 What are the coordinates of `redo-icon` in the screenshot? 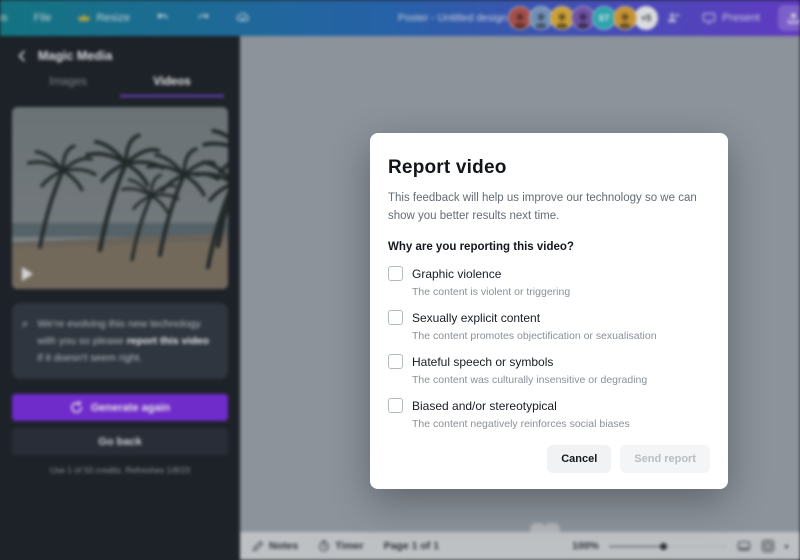 It's located at (203, 16).